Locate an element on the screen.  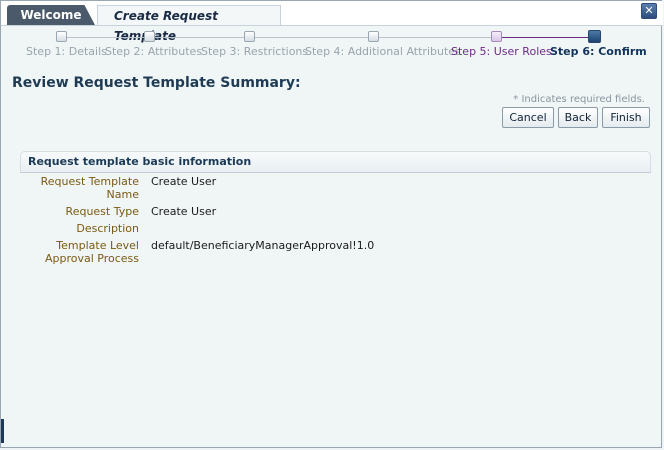
train-connector is located at coordinates (278, 37).